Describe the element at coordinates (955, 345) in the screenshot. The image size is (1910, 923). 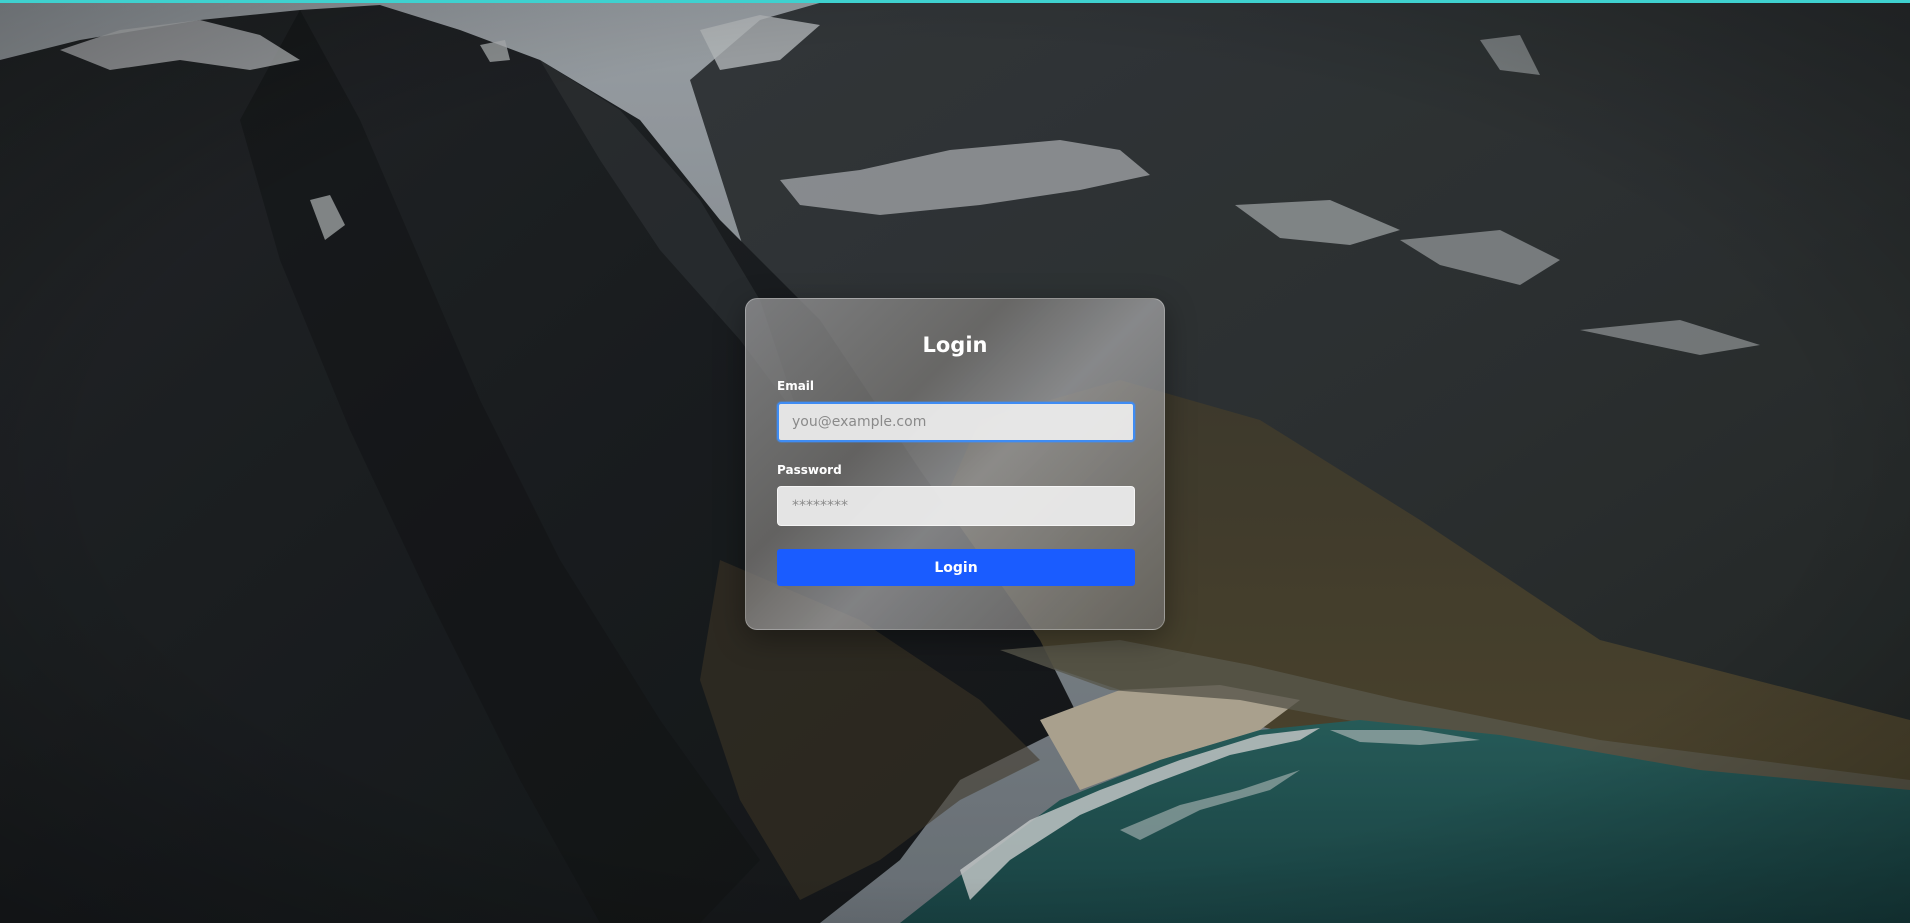
I see `login-title: Login` at that location.